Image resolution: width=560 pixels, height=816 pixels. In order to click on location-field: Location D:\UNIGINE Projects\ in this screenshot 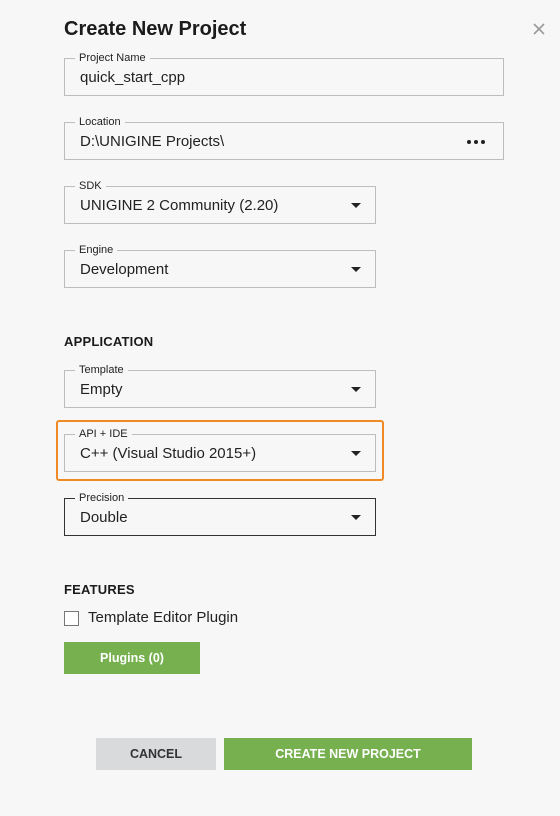, I will do `click(284, 137)`.